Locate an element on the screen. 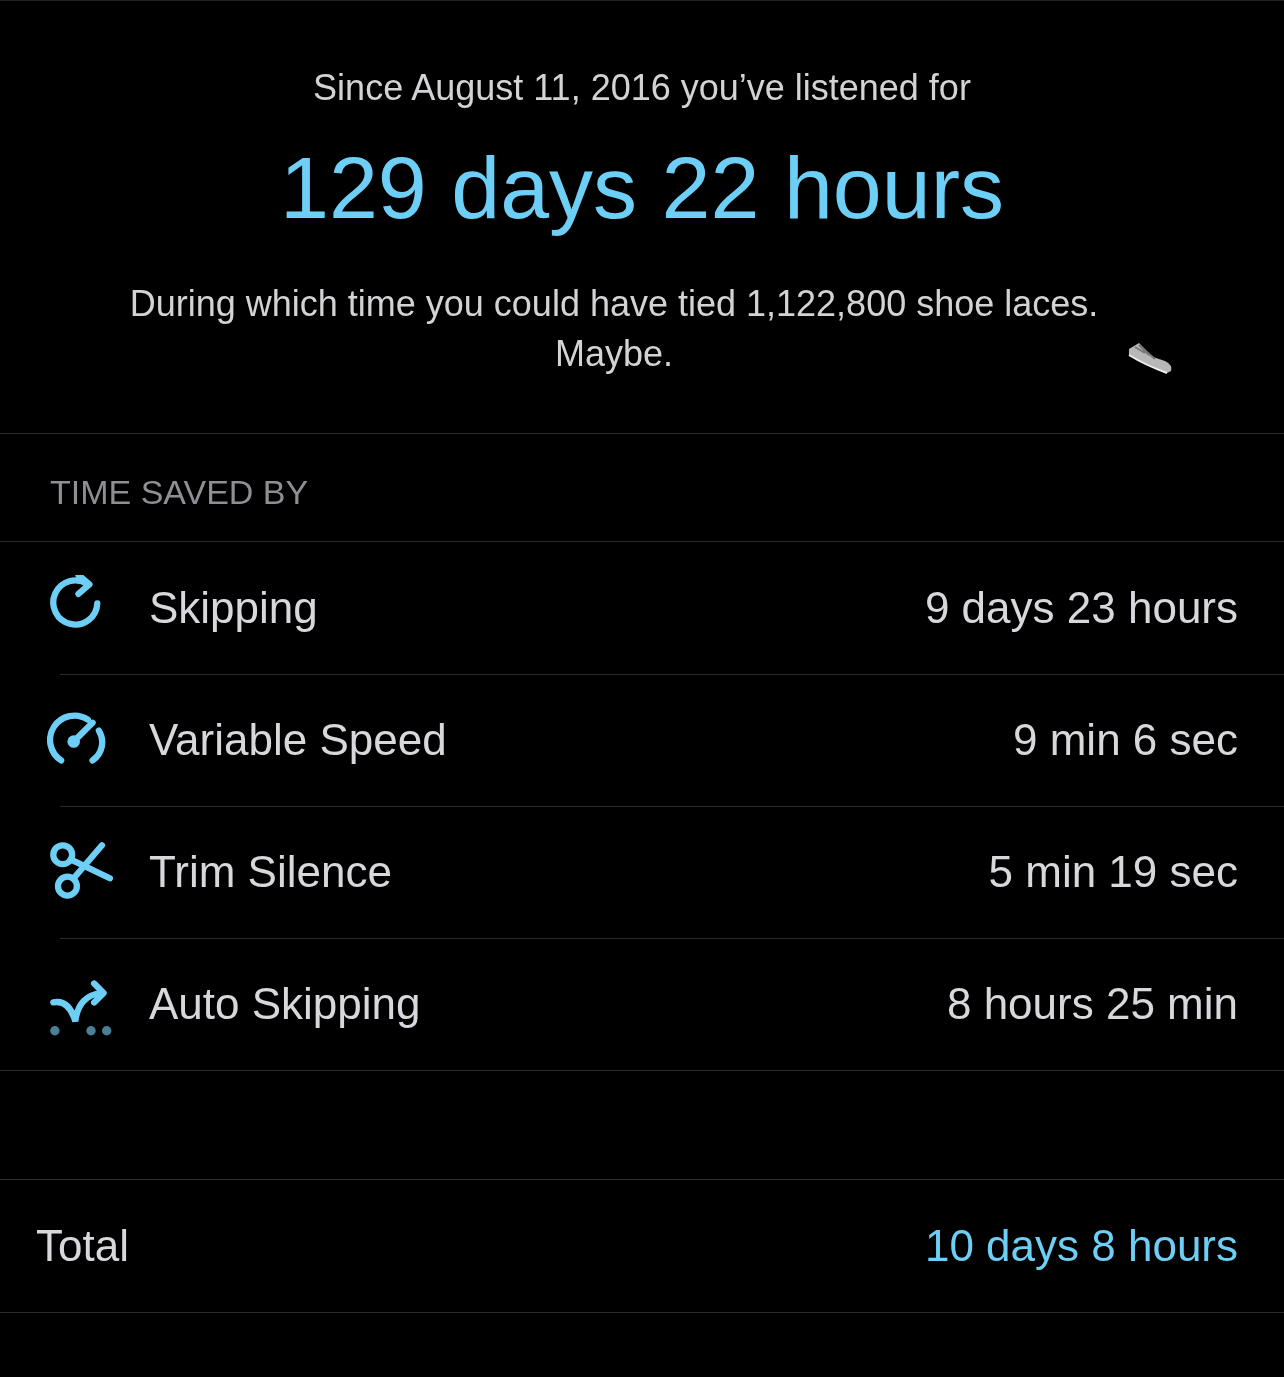 The image size is (1284, 1377). row-label: Skipping is located at coordinates (234, 608).